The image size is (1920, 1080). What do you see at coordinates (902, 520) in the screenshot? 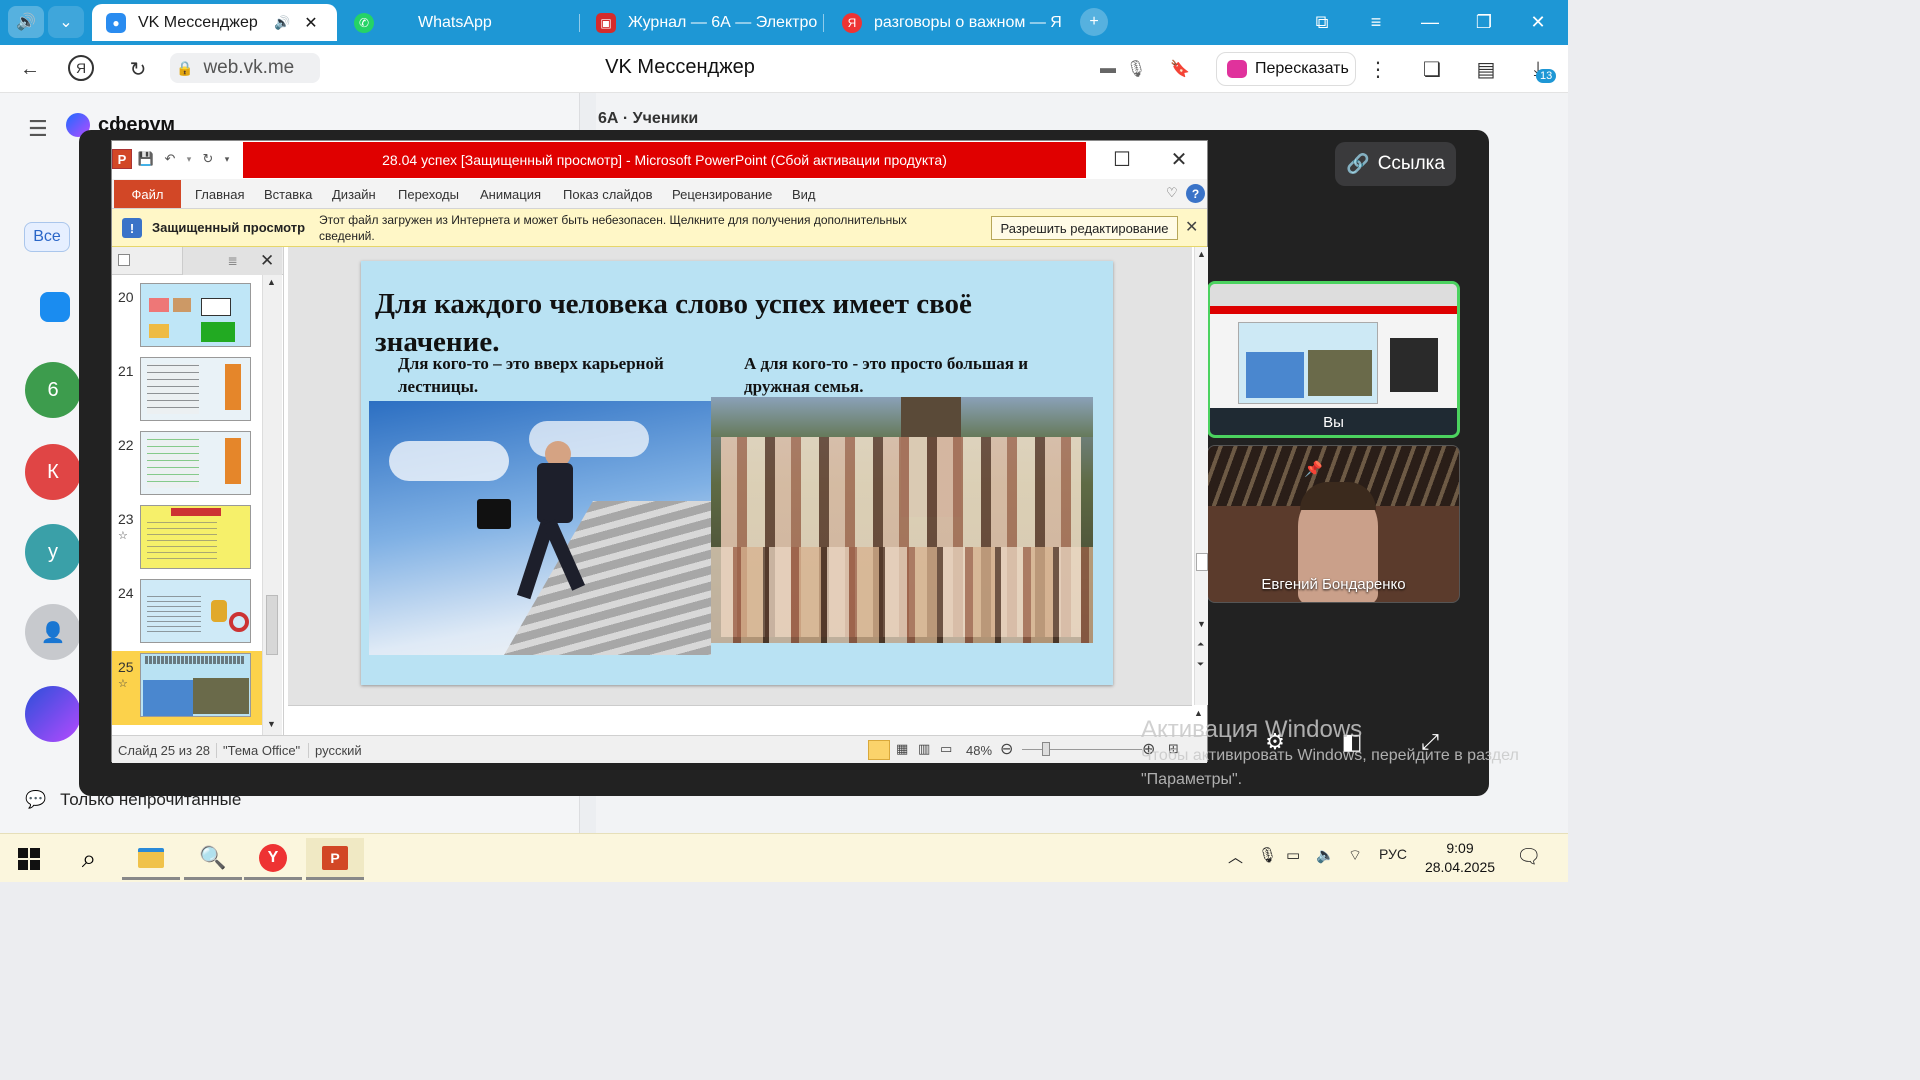
I see `family-photo` at bounding box center [902, 520].